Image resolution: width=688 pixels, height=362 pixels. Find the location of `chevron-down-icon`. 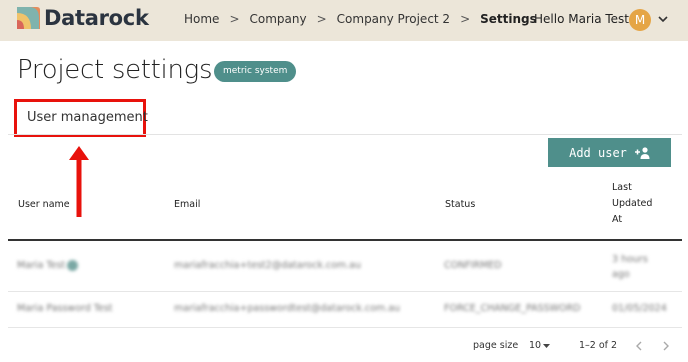

chevron-down-icon is located at coordinates (663, 19).